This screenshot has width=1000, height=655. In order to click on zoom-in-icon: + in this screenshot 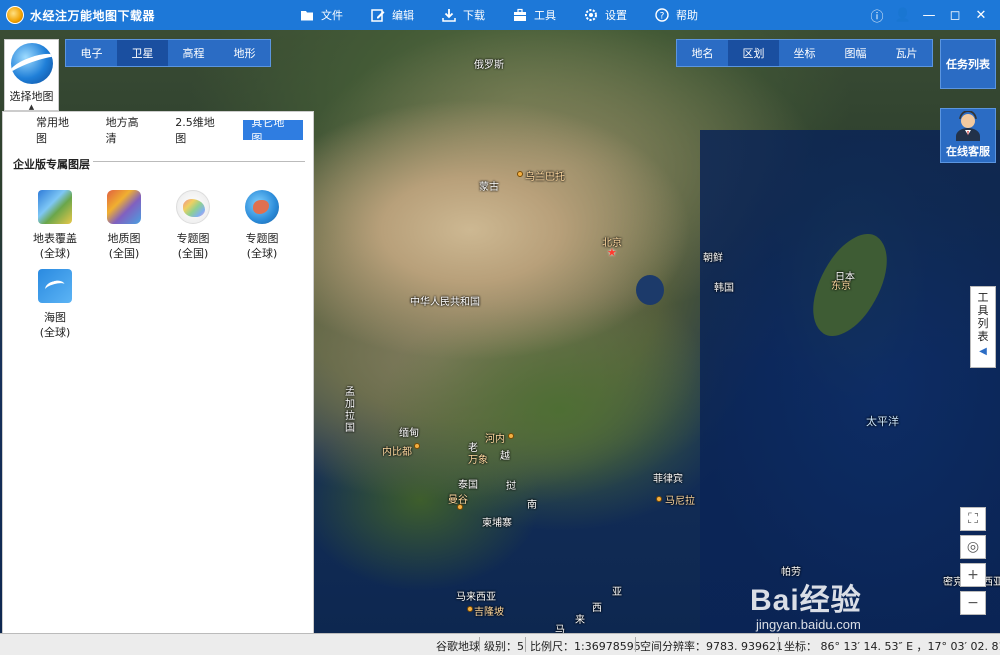, I will do `click(973, 575)`.